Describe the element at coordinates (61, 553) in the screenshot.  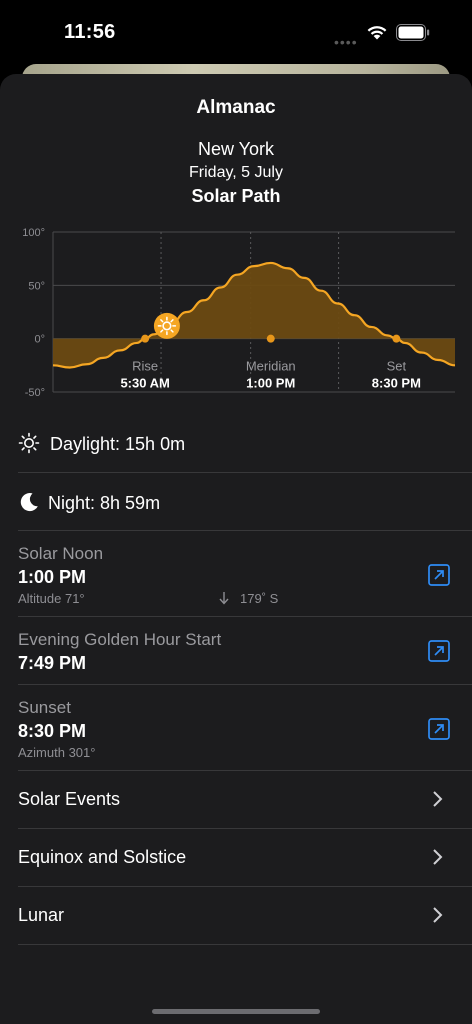
I see `event-title: Solar Noon` at that location.